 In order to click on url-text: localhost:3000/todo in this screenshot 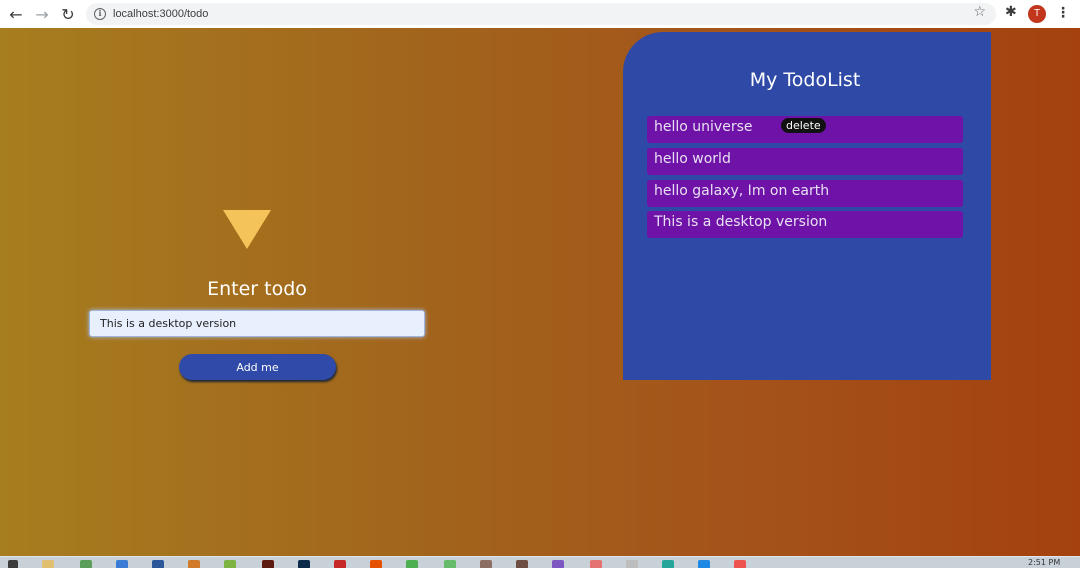, I will do `click(160, 14)`.